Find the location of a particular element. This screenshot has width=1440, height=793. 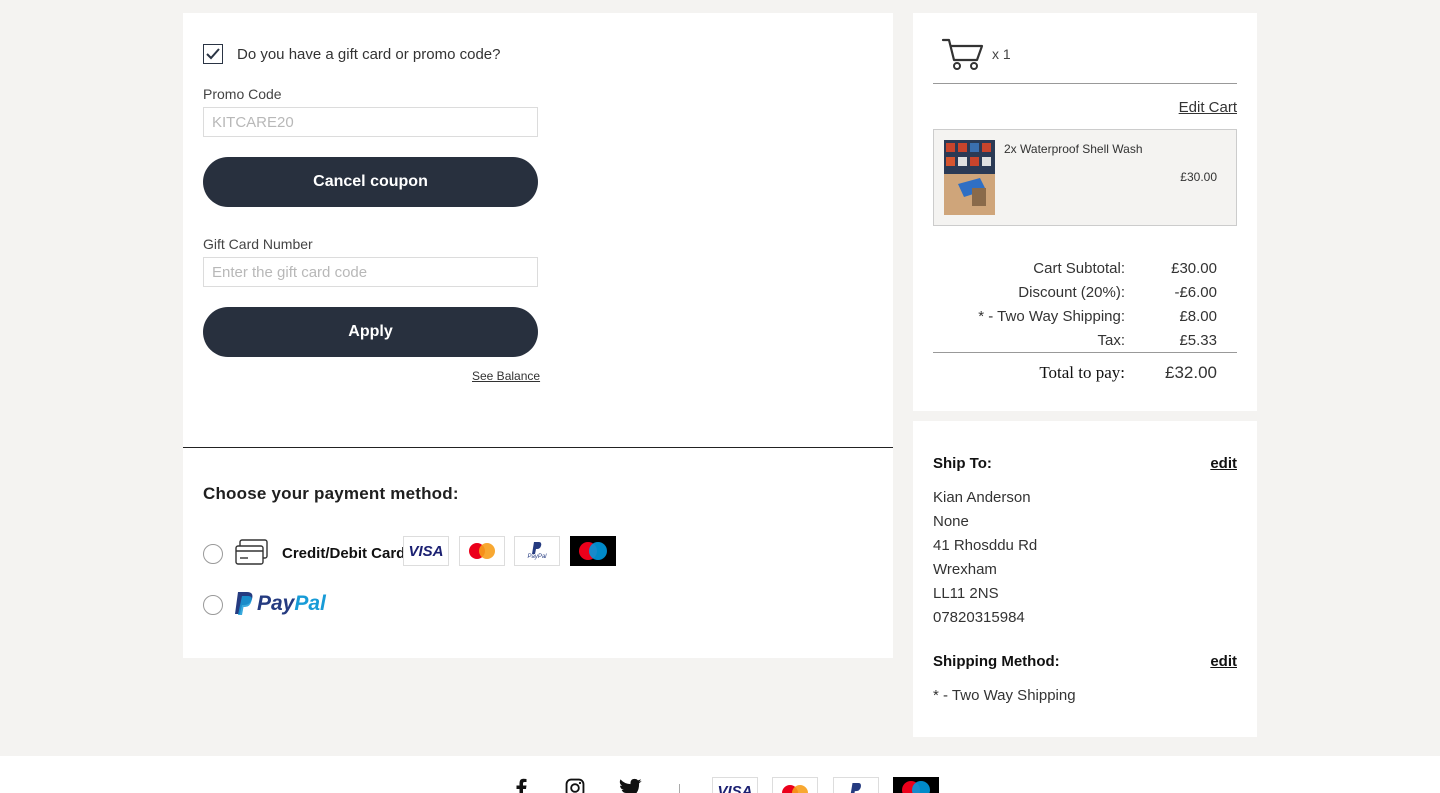

address-line: 41 Rhosddu Rd is located at coordinates (985, 545).